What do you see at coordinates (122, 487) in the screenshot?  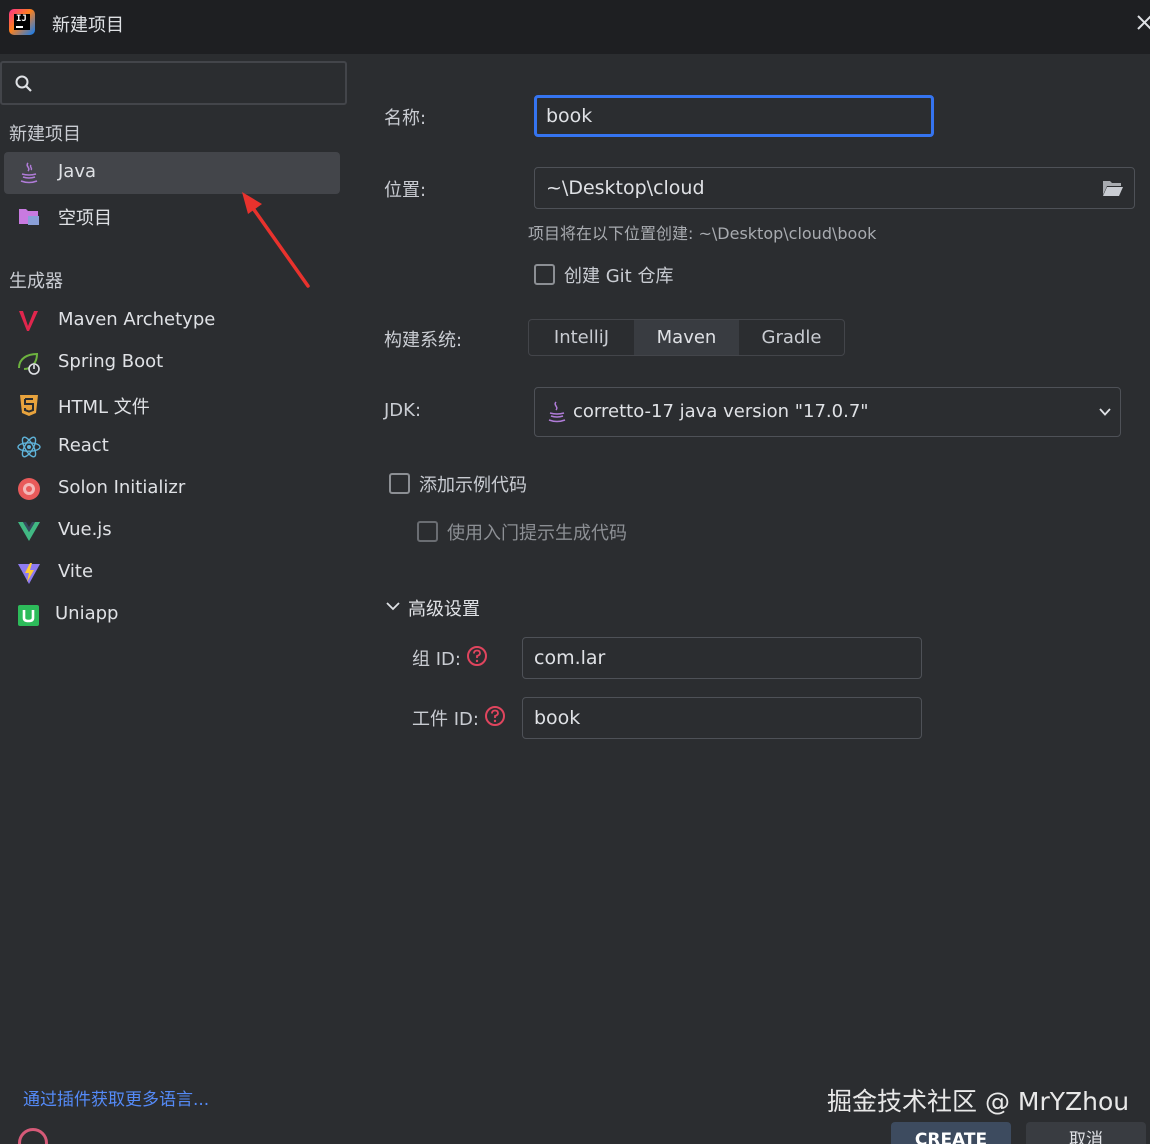 I see `sidebar-item-label: Solon Initializr` at bounding box center [122, 487].